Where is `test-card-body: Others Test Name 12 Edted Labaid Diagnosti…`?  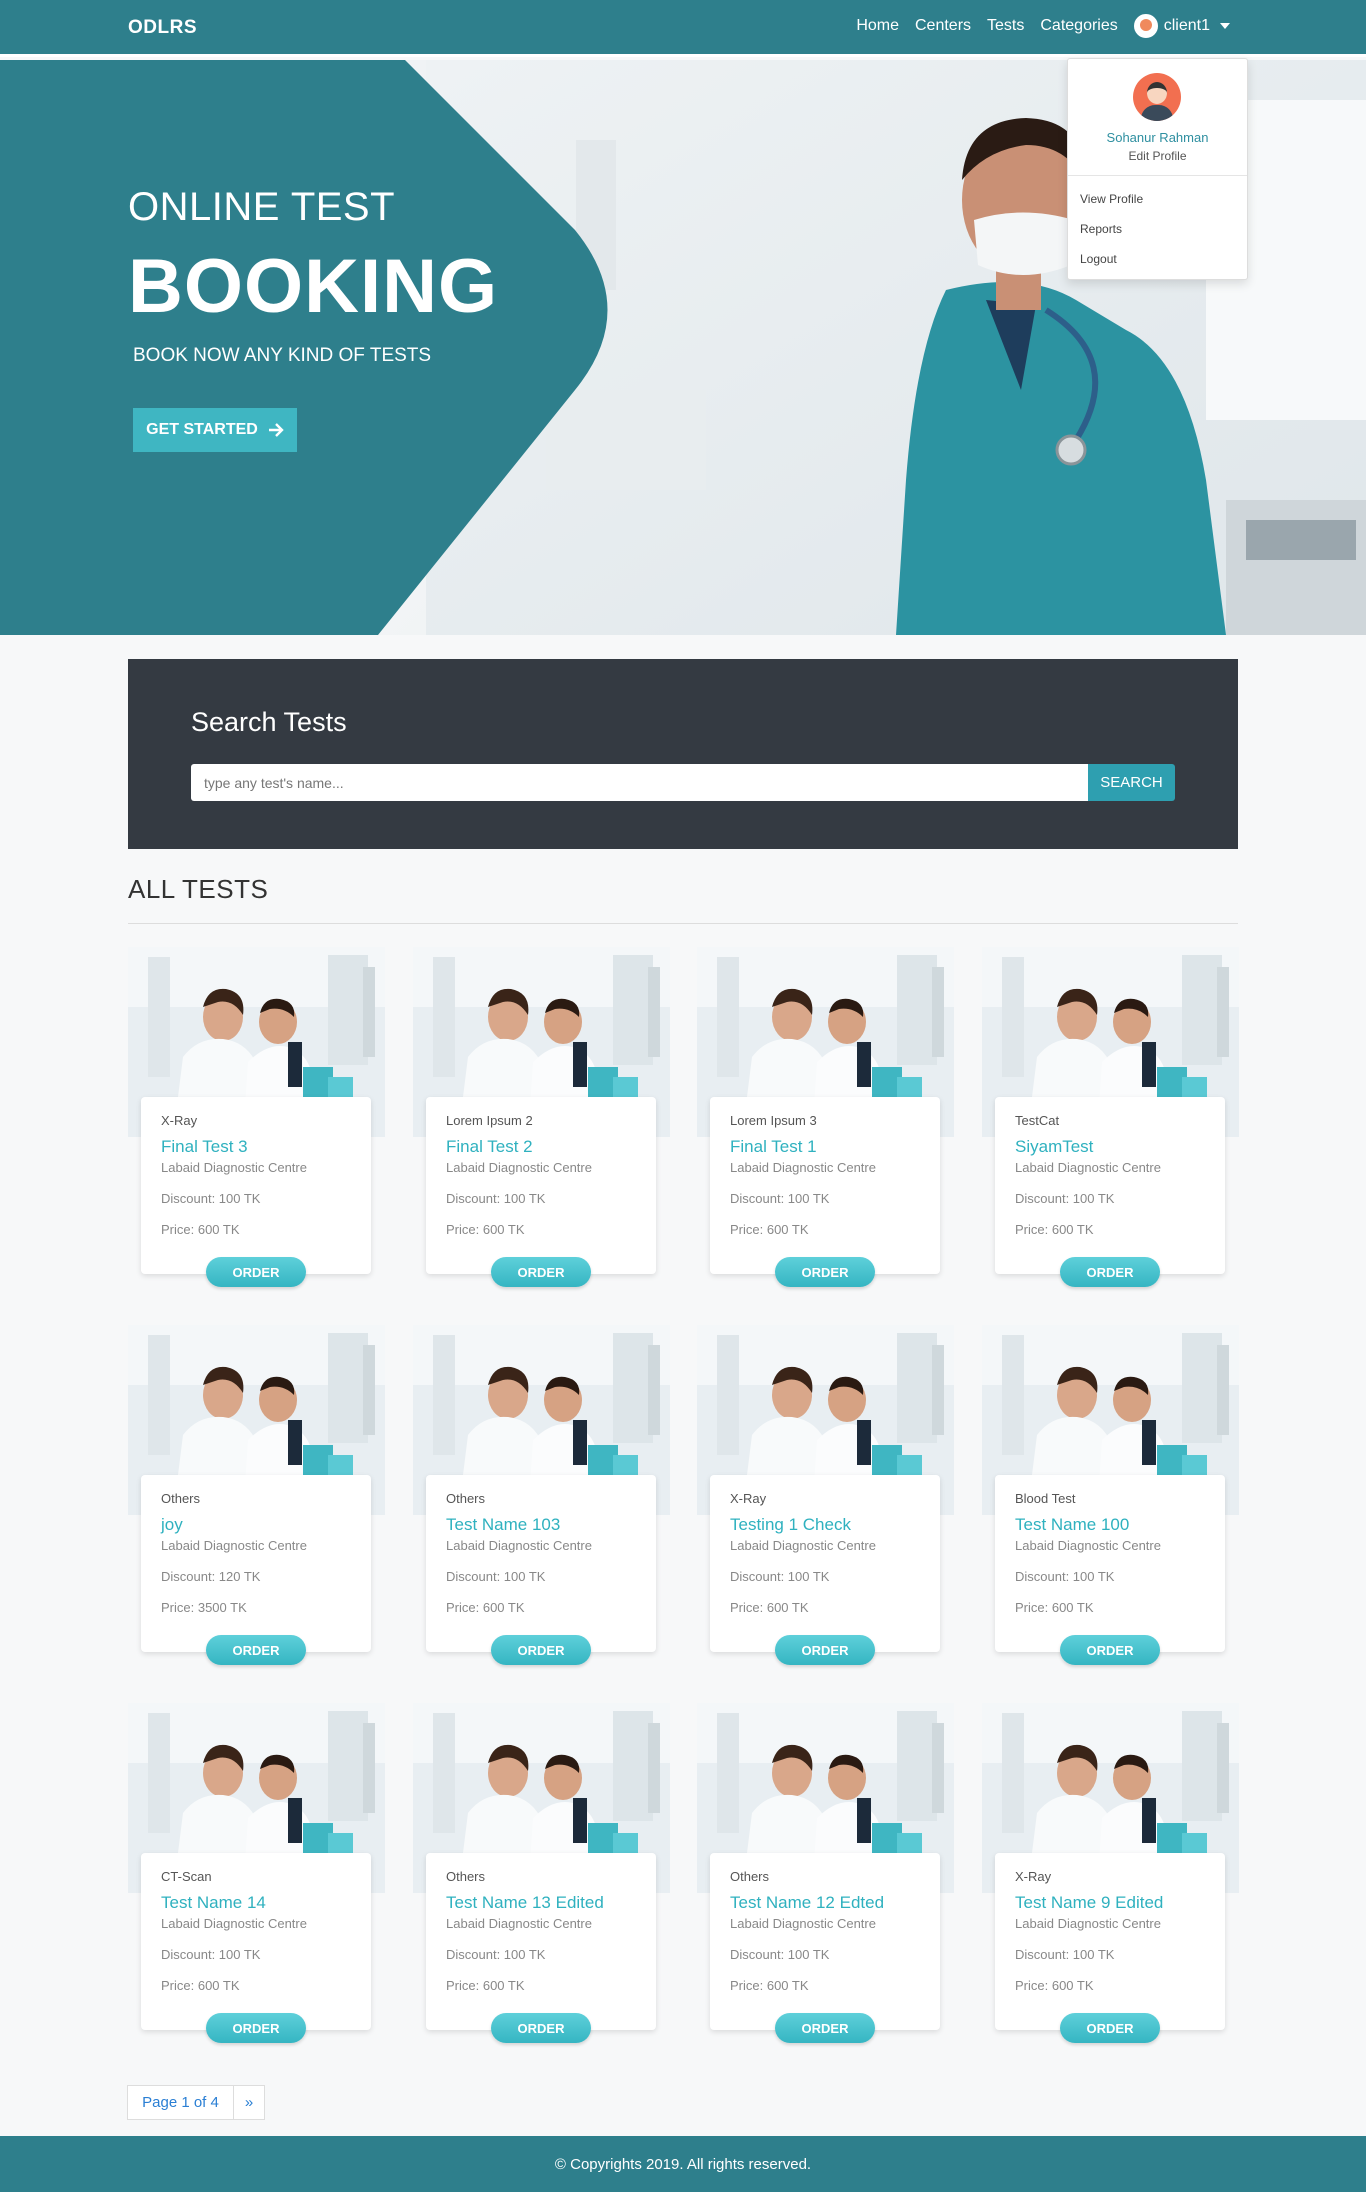
test-card-body: Others Test Name 12 Edted Labaid Diagnosti… is located at coordinates (825, 1941).